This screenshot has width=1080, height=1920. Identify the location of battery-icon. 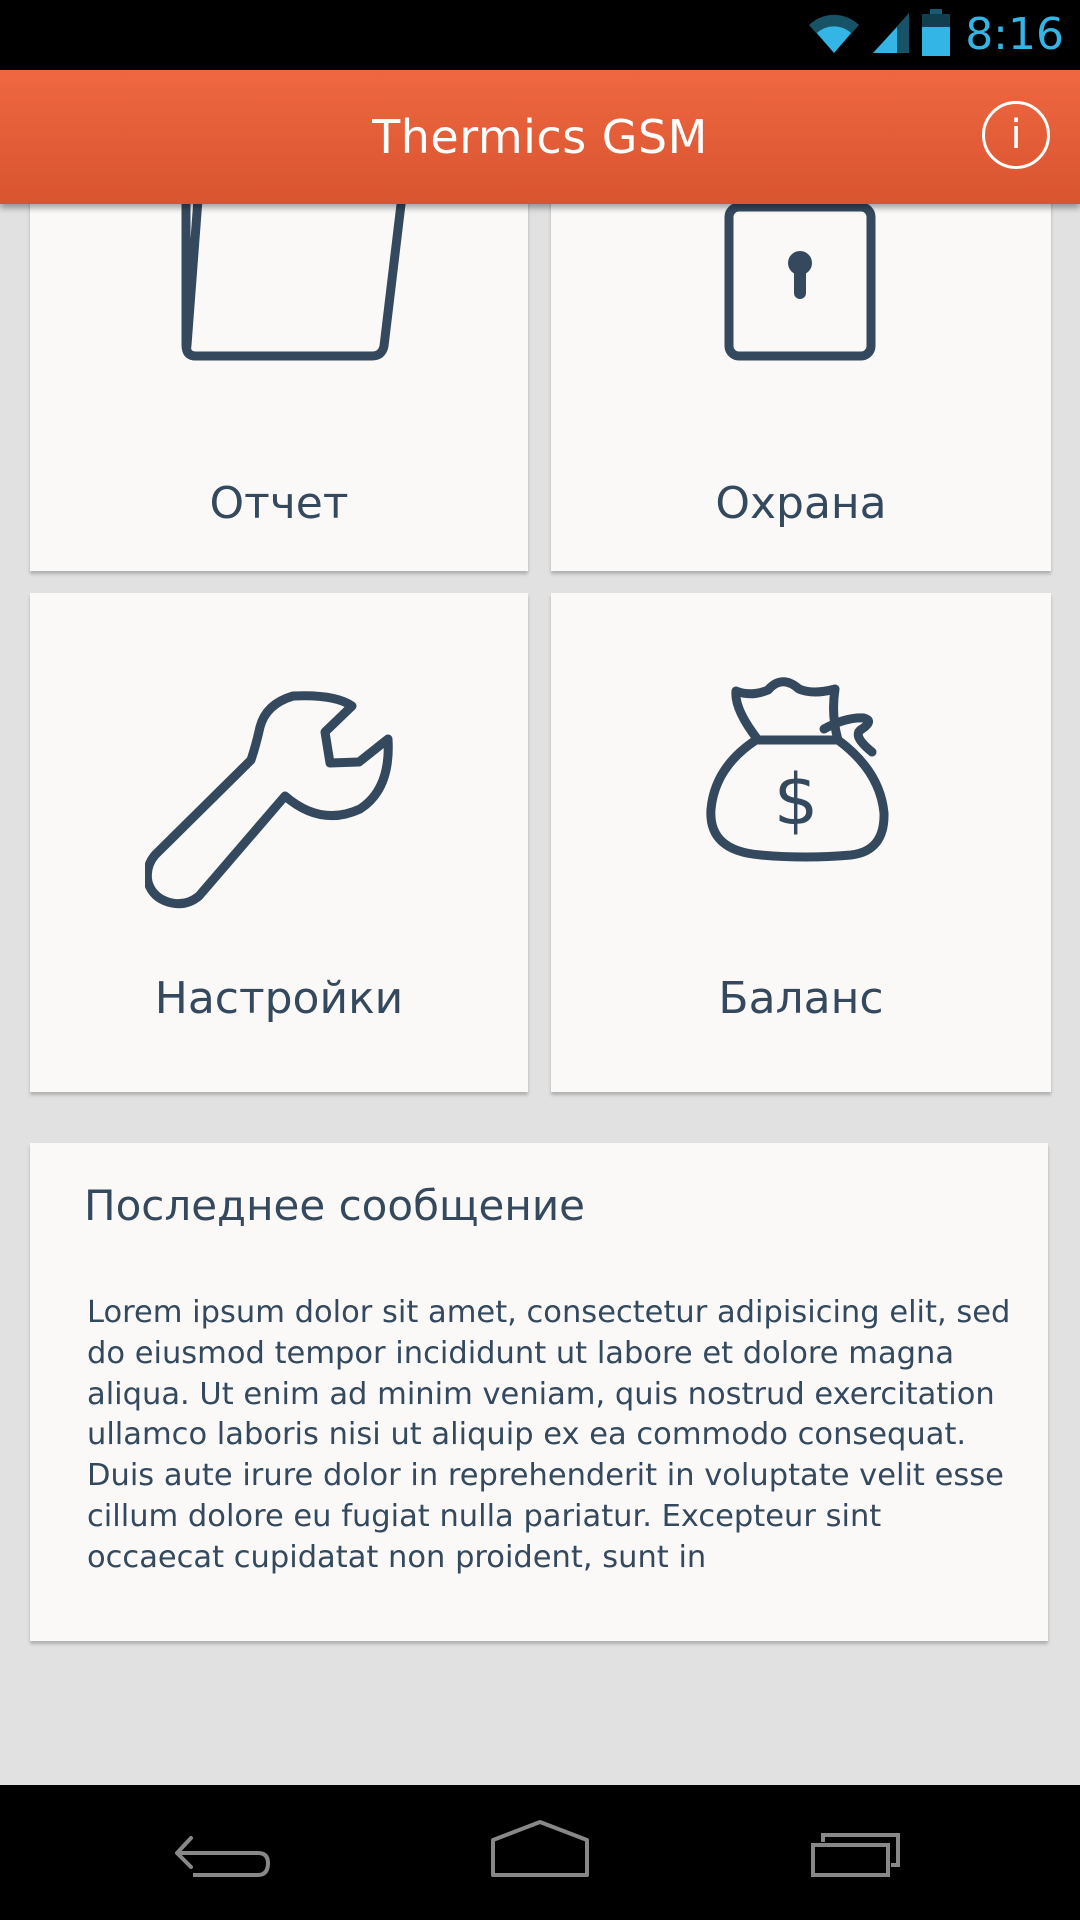
(936, 35).